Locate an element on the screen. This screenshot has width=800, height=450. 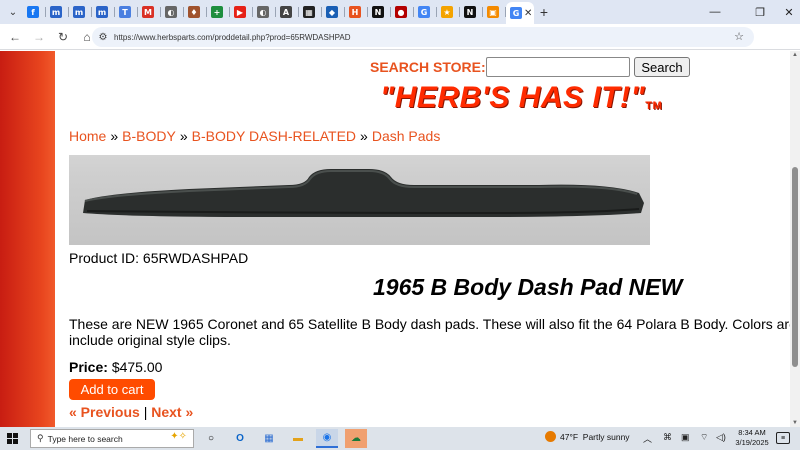
breadcrumb-home: Home is located at coordinates (87, 136).